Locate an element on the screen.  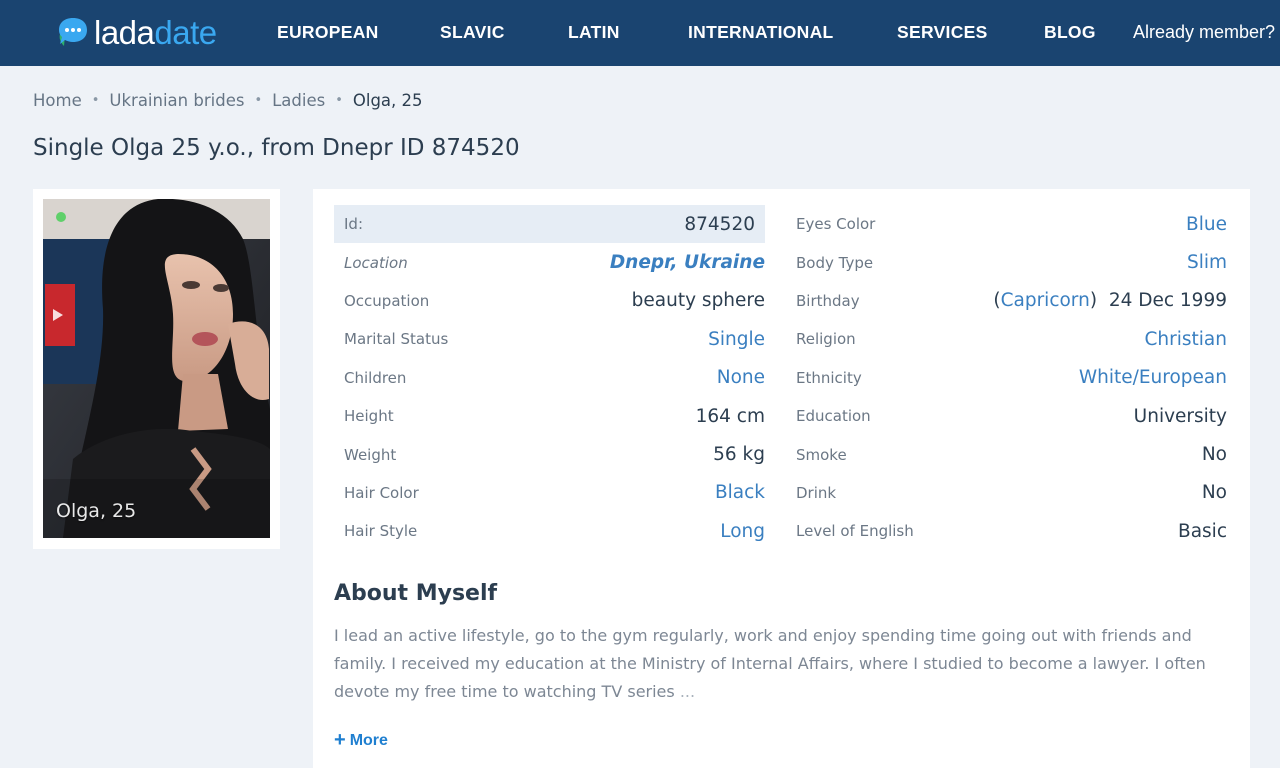
more-button: + More is located at coordinates (361, 740).